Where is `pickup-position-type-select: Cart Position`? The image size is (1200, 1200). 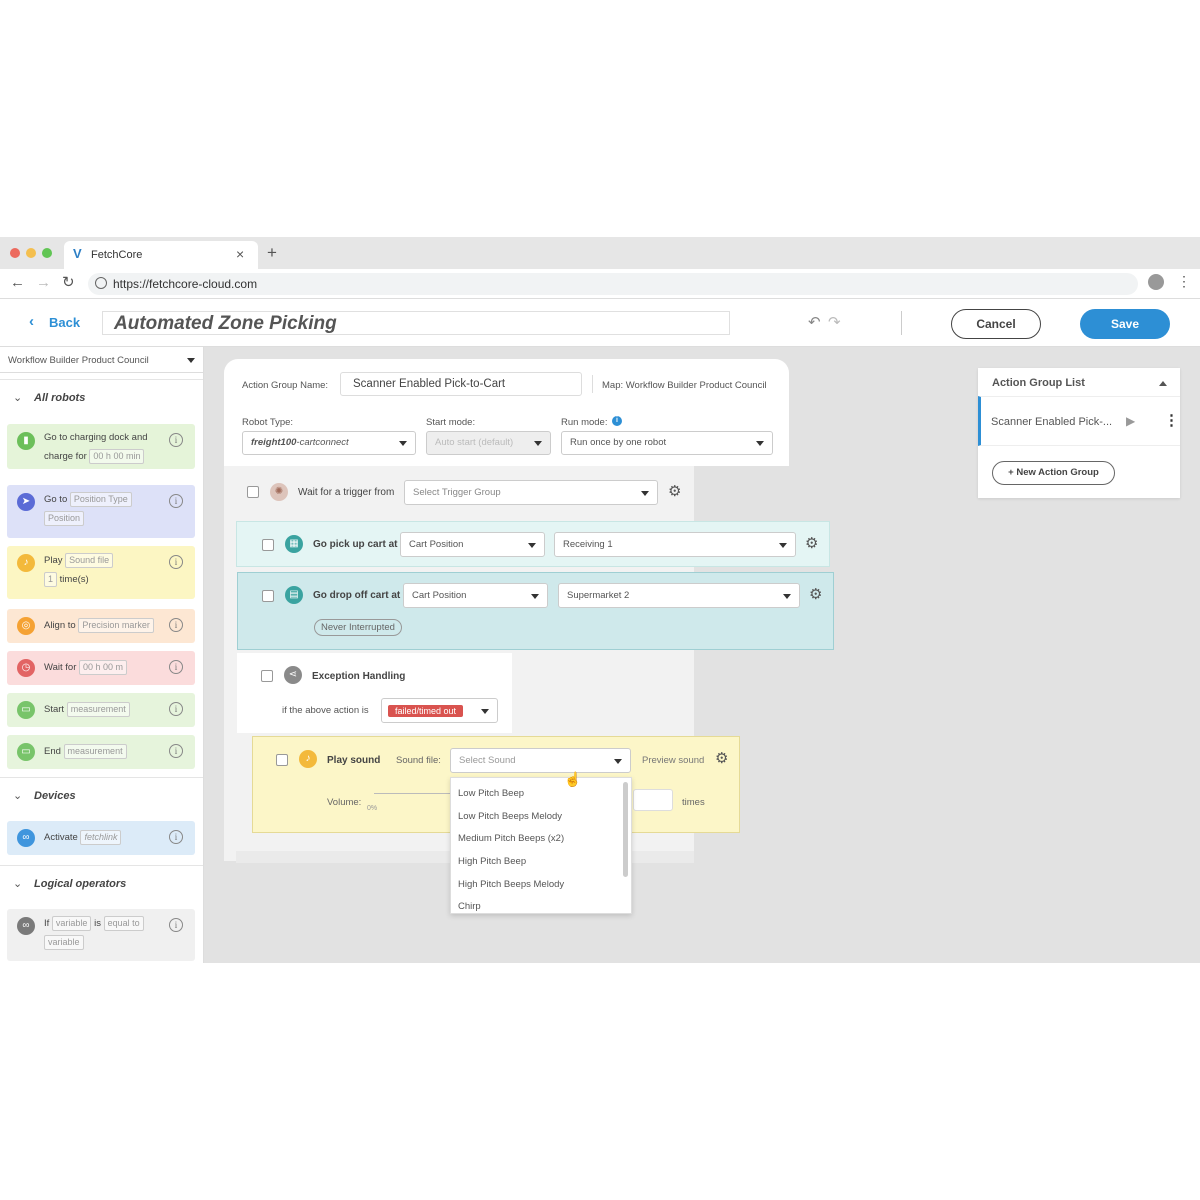
pickup-position-type-select: Cart Position is located at coordinates (472, 544).